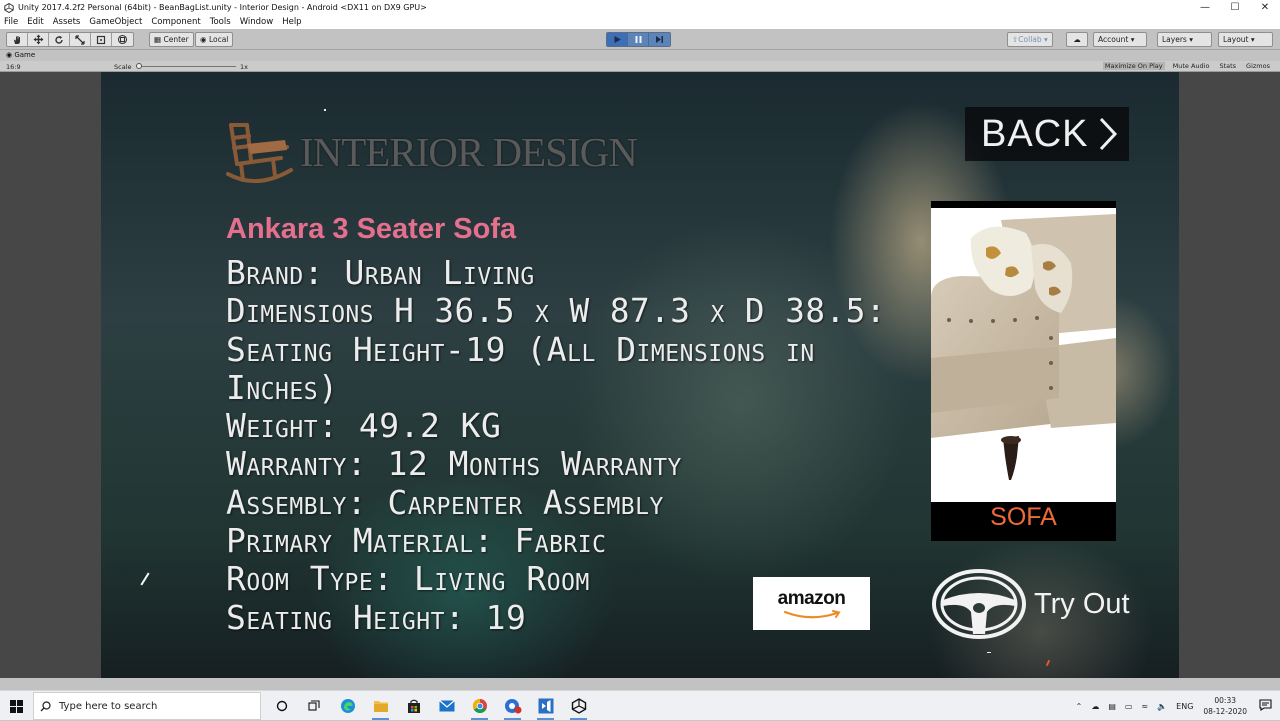 The width and height of the screenshot is (1280, 721). Describe the element at coordinates (364, 426) in the screenshot. I see `spec-weight: Weight: 49.2 KG` at that location.